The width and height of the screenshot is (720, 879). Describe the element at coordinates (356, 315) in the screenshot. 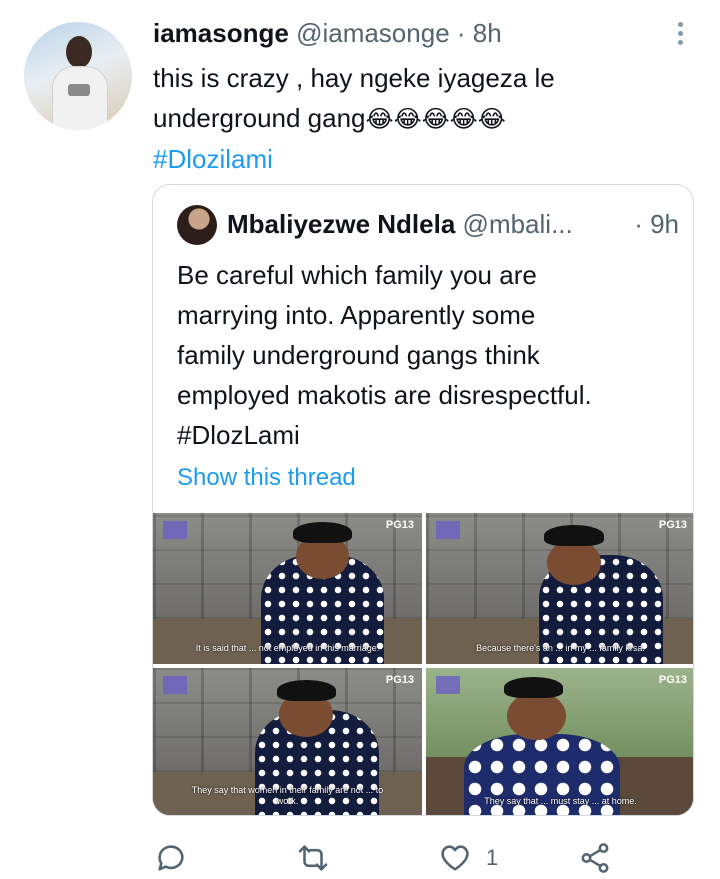

I see `quoted-text-line: marrying into. Apparently some` at that location.